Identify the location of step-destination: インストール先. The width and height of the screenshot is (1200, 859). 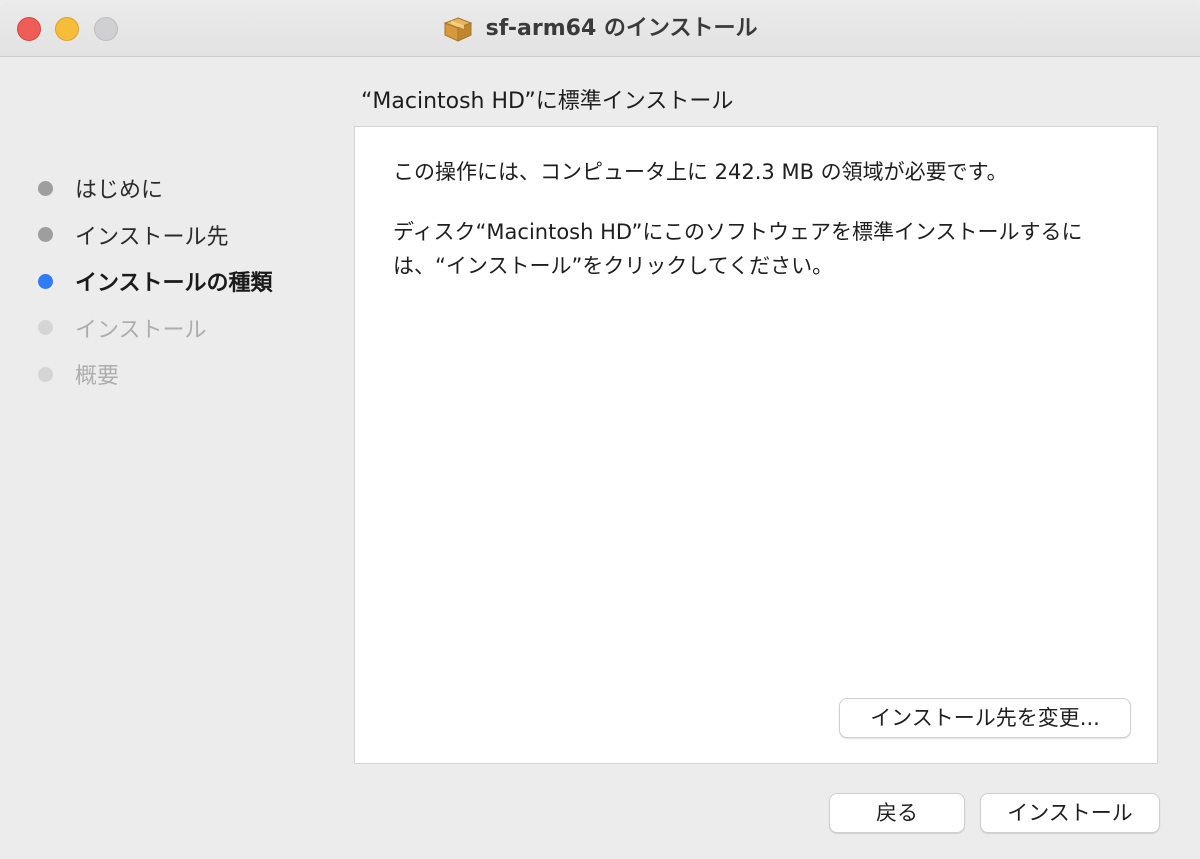
(155, 235).